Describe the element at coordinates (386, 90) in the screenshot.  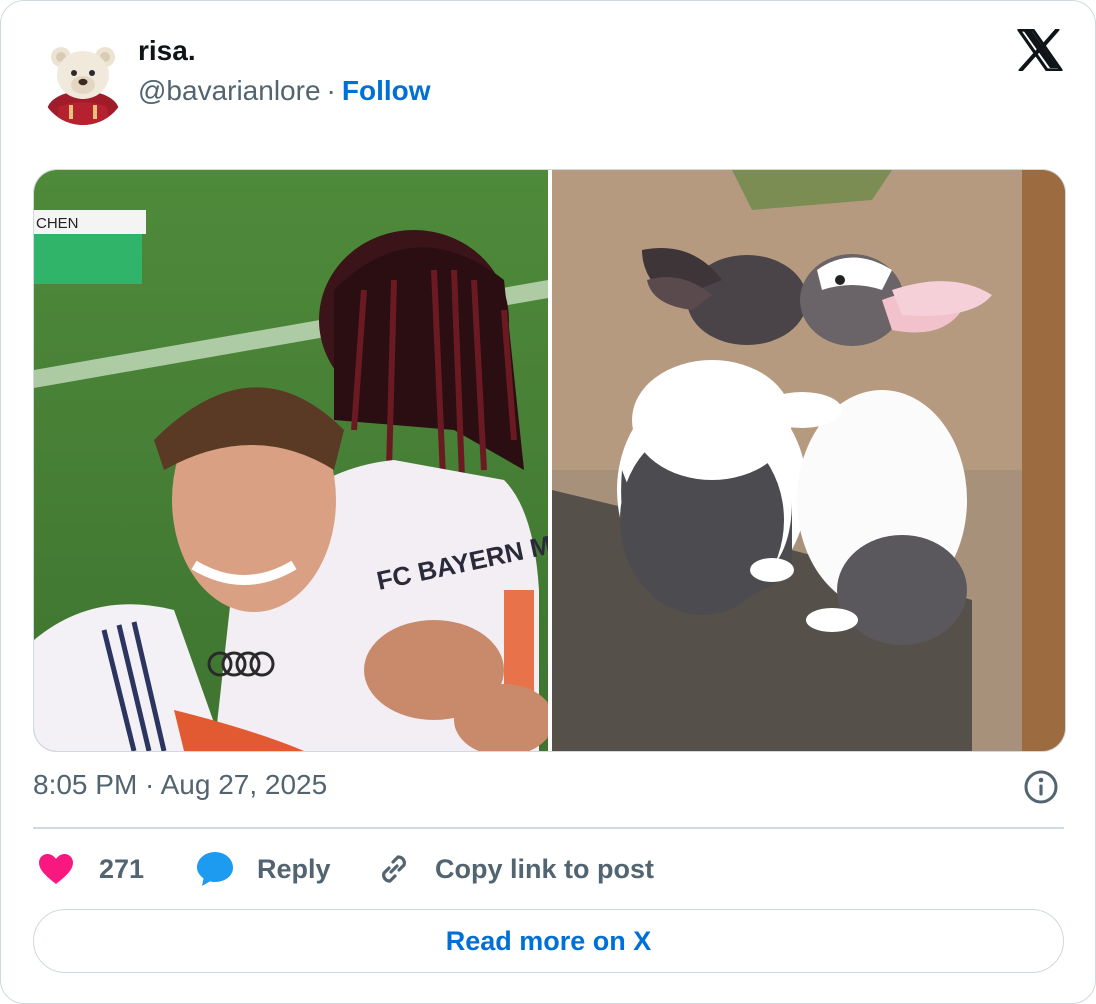
I see `follow-link: Follow` at that location.